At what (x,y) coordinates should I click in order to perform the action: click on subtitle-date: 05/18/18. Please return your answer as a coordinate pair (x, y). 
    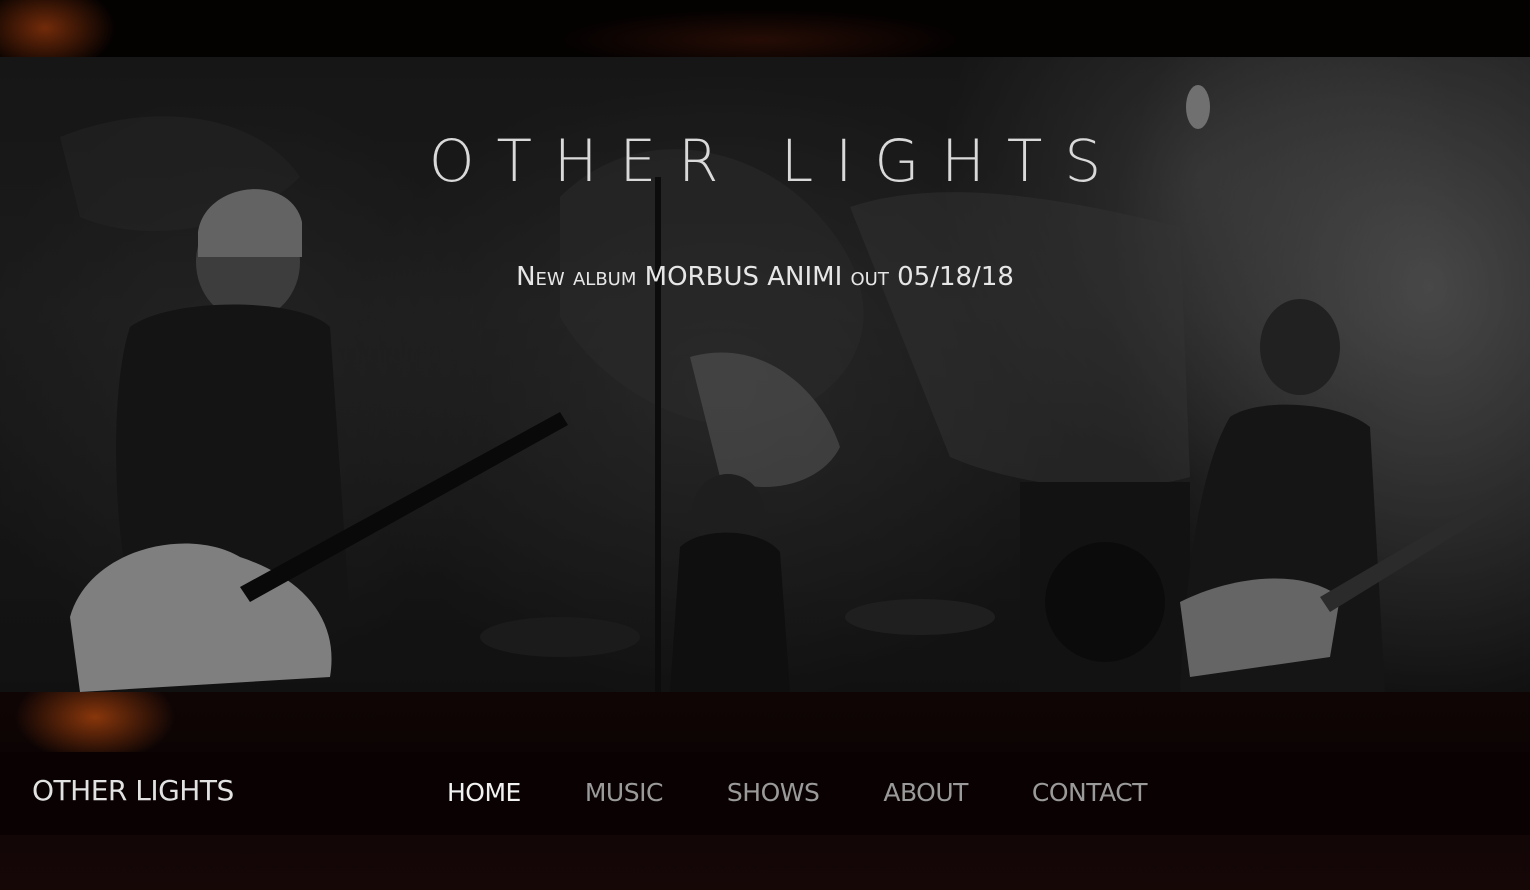
    Looking at the image, I should click on (955, 277).